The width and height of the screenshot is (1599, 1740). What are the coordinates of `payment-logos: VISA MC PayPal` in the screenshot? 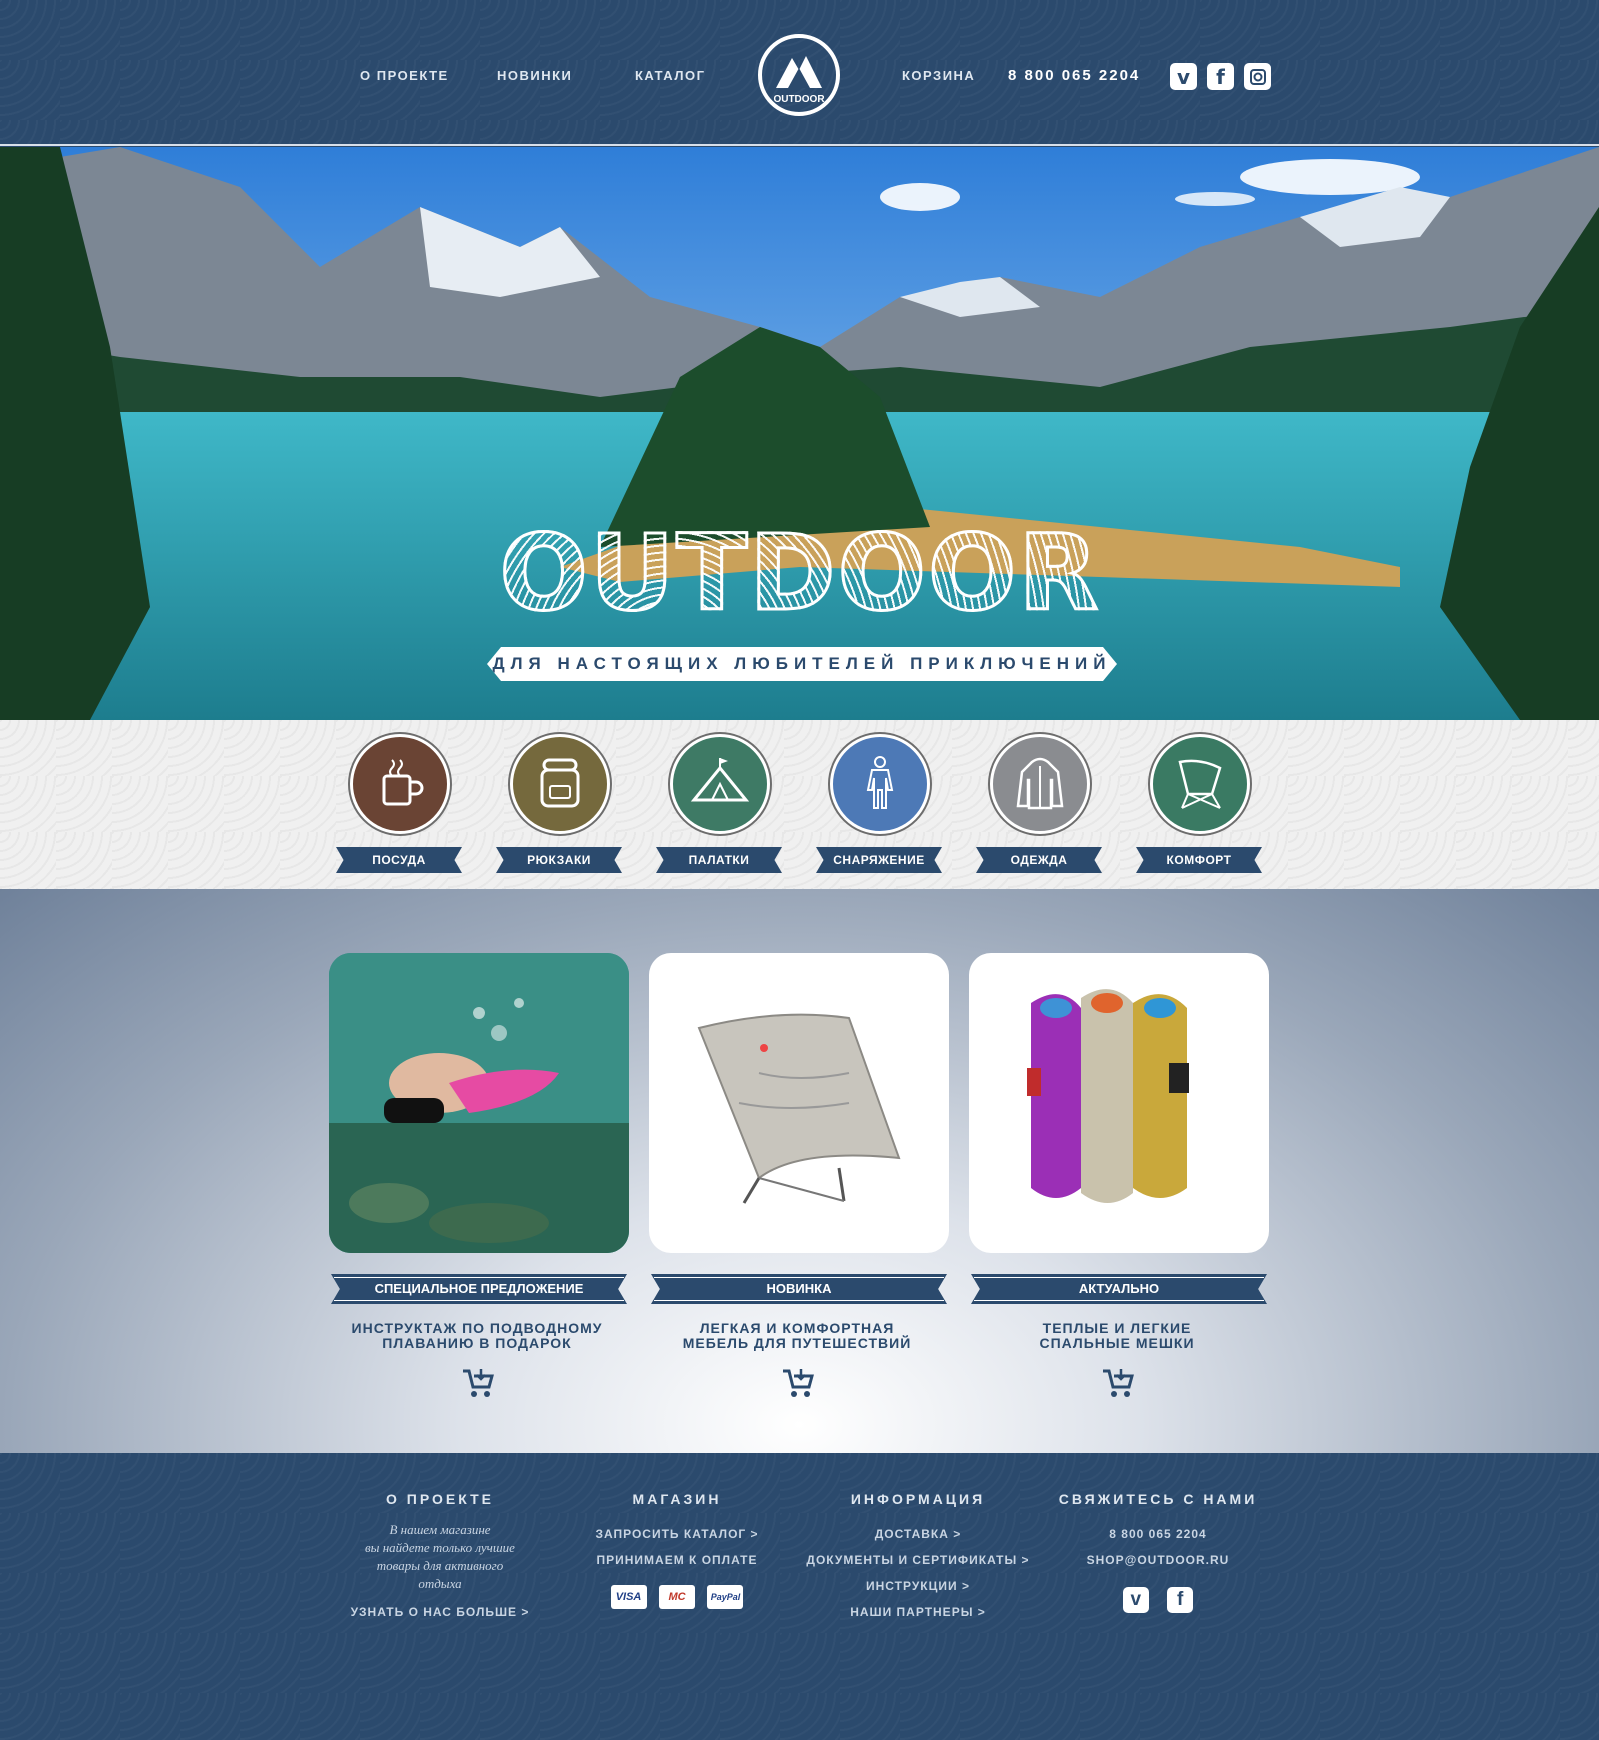 It's located at (677, 1591).